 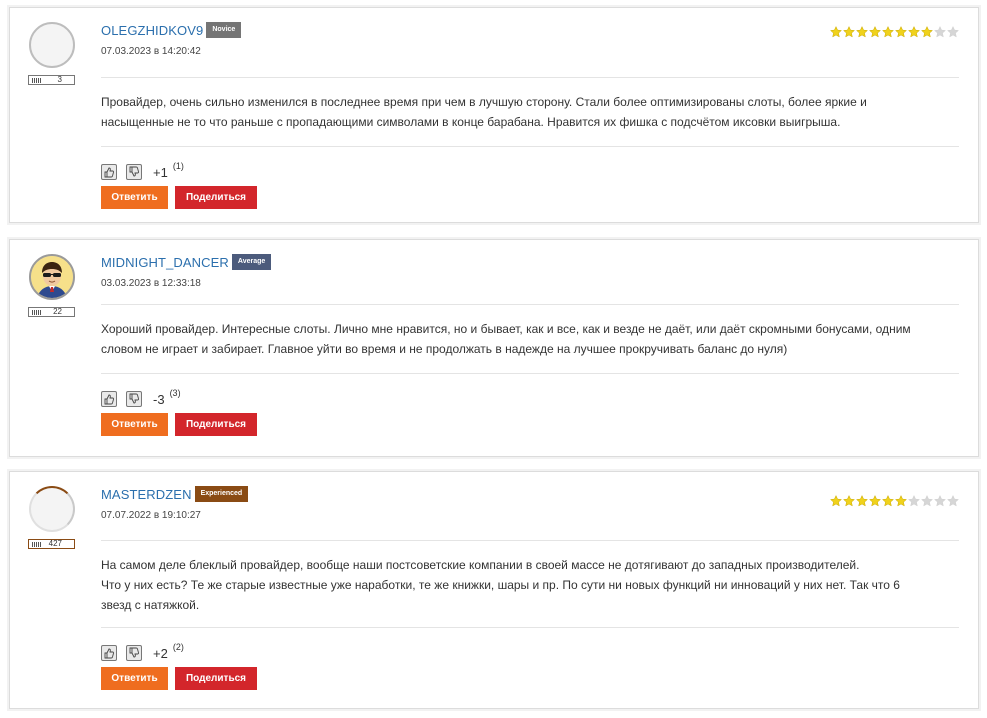 What do you see at coordinates (175, 393) in the screenshot?
I see `vote-count: (3)` at bounding box center [175, 393].